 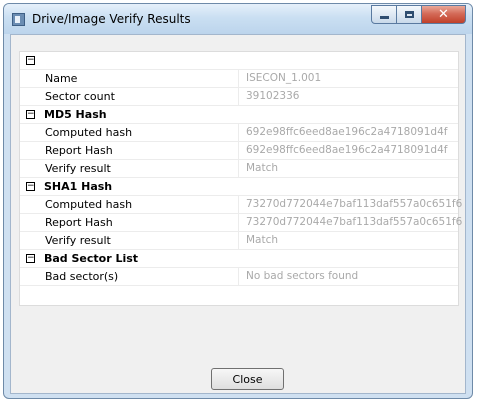 I want to click on category-name: Bad Sector List, so click(x=91, y=258).